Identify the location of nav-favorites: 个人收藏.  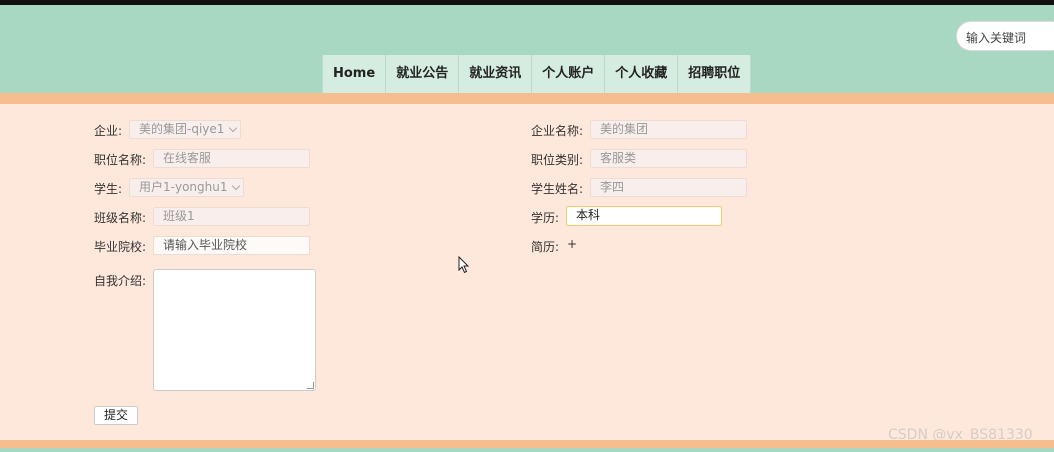
(642, 74).